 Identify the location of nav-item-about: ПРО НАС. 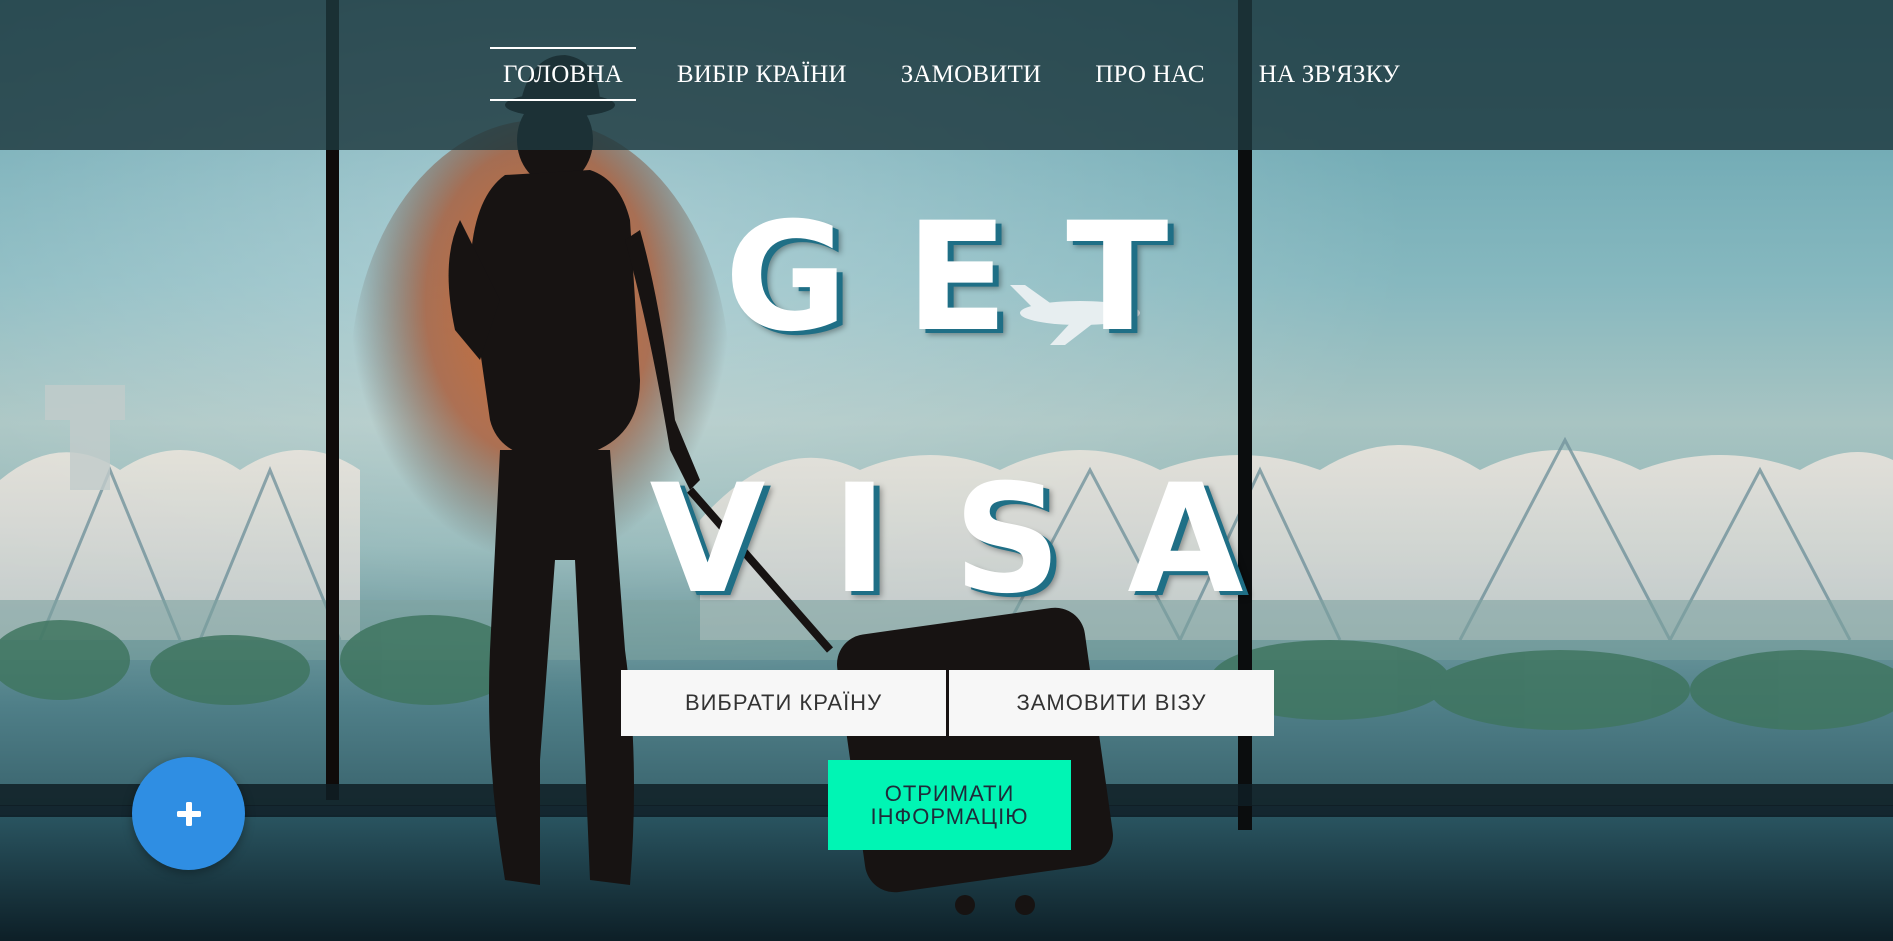
(1150, 74).